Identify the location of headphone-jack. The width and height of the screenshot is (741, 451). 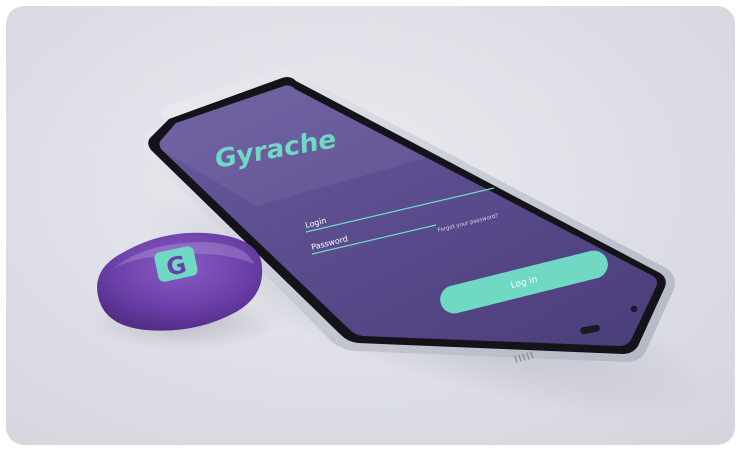
(634, 309).